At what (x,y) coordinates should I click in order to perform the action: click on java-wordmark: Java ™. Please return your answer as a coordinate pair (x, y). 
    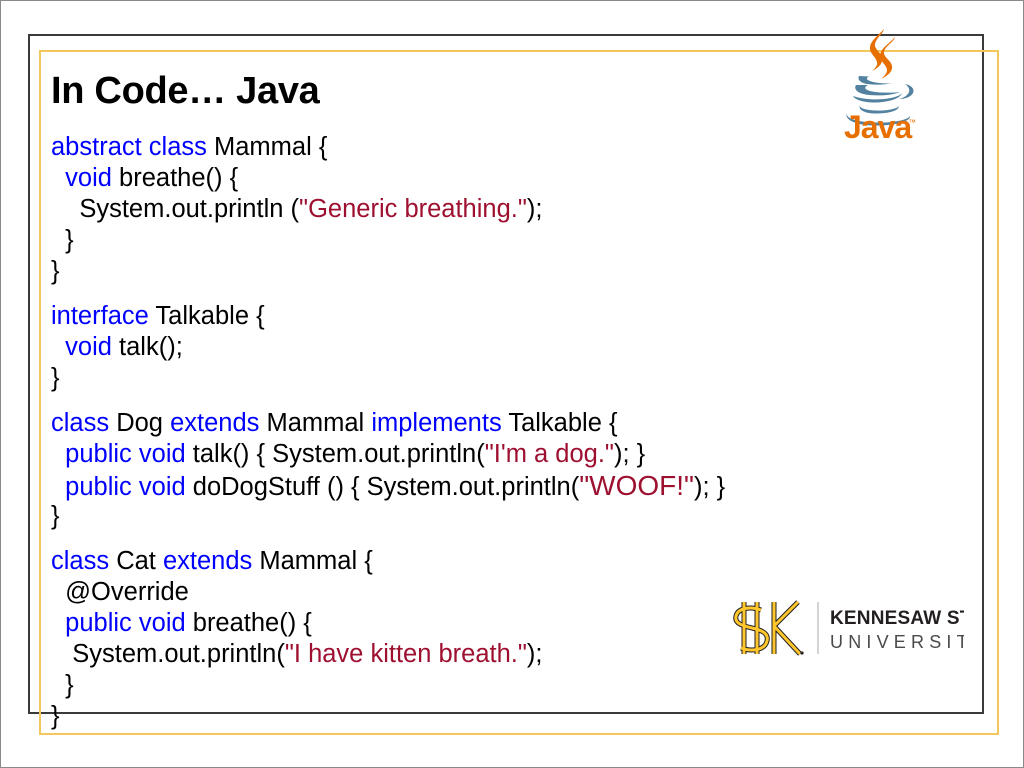
    Looking at the image, I should click on (880, 125).